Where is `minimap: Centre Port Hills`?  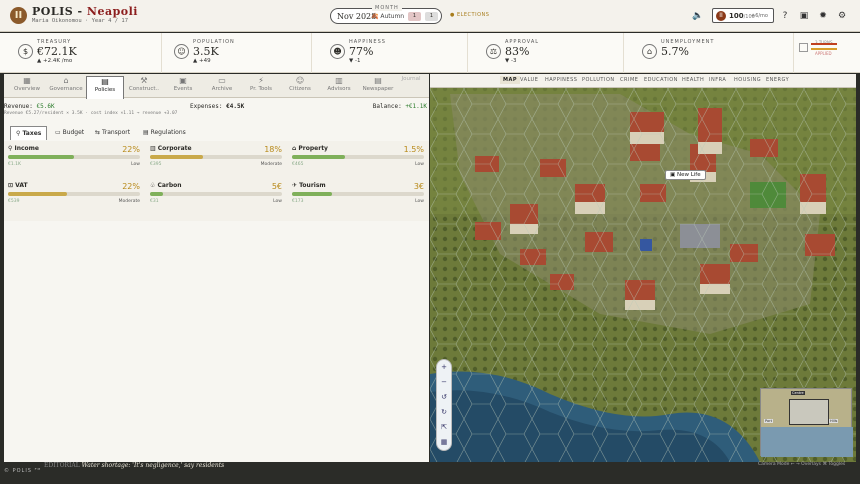
minimap: Centre Port Hills is located at coordinates (806, 422).